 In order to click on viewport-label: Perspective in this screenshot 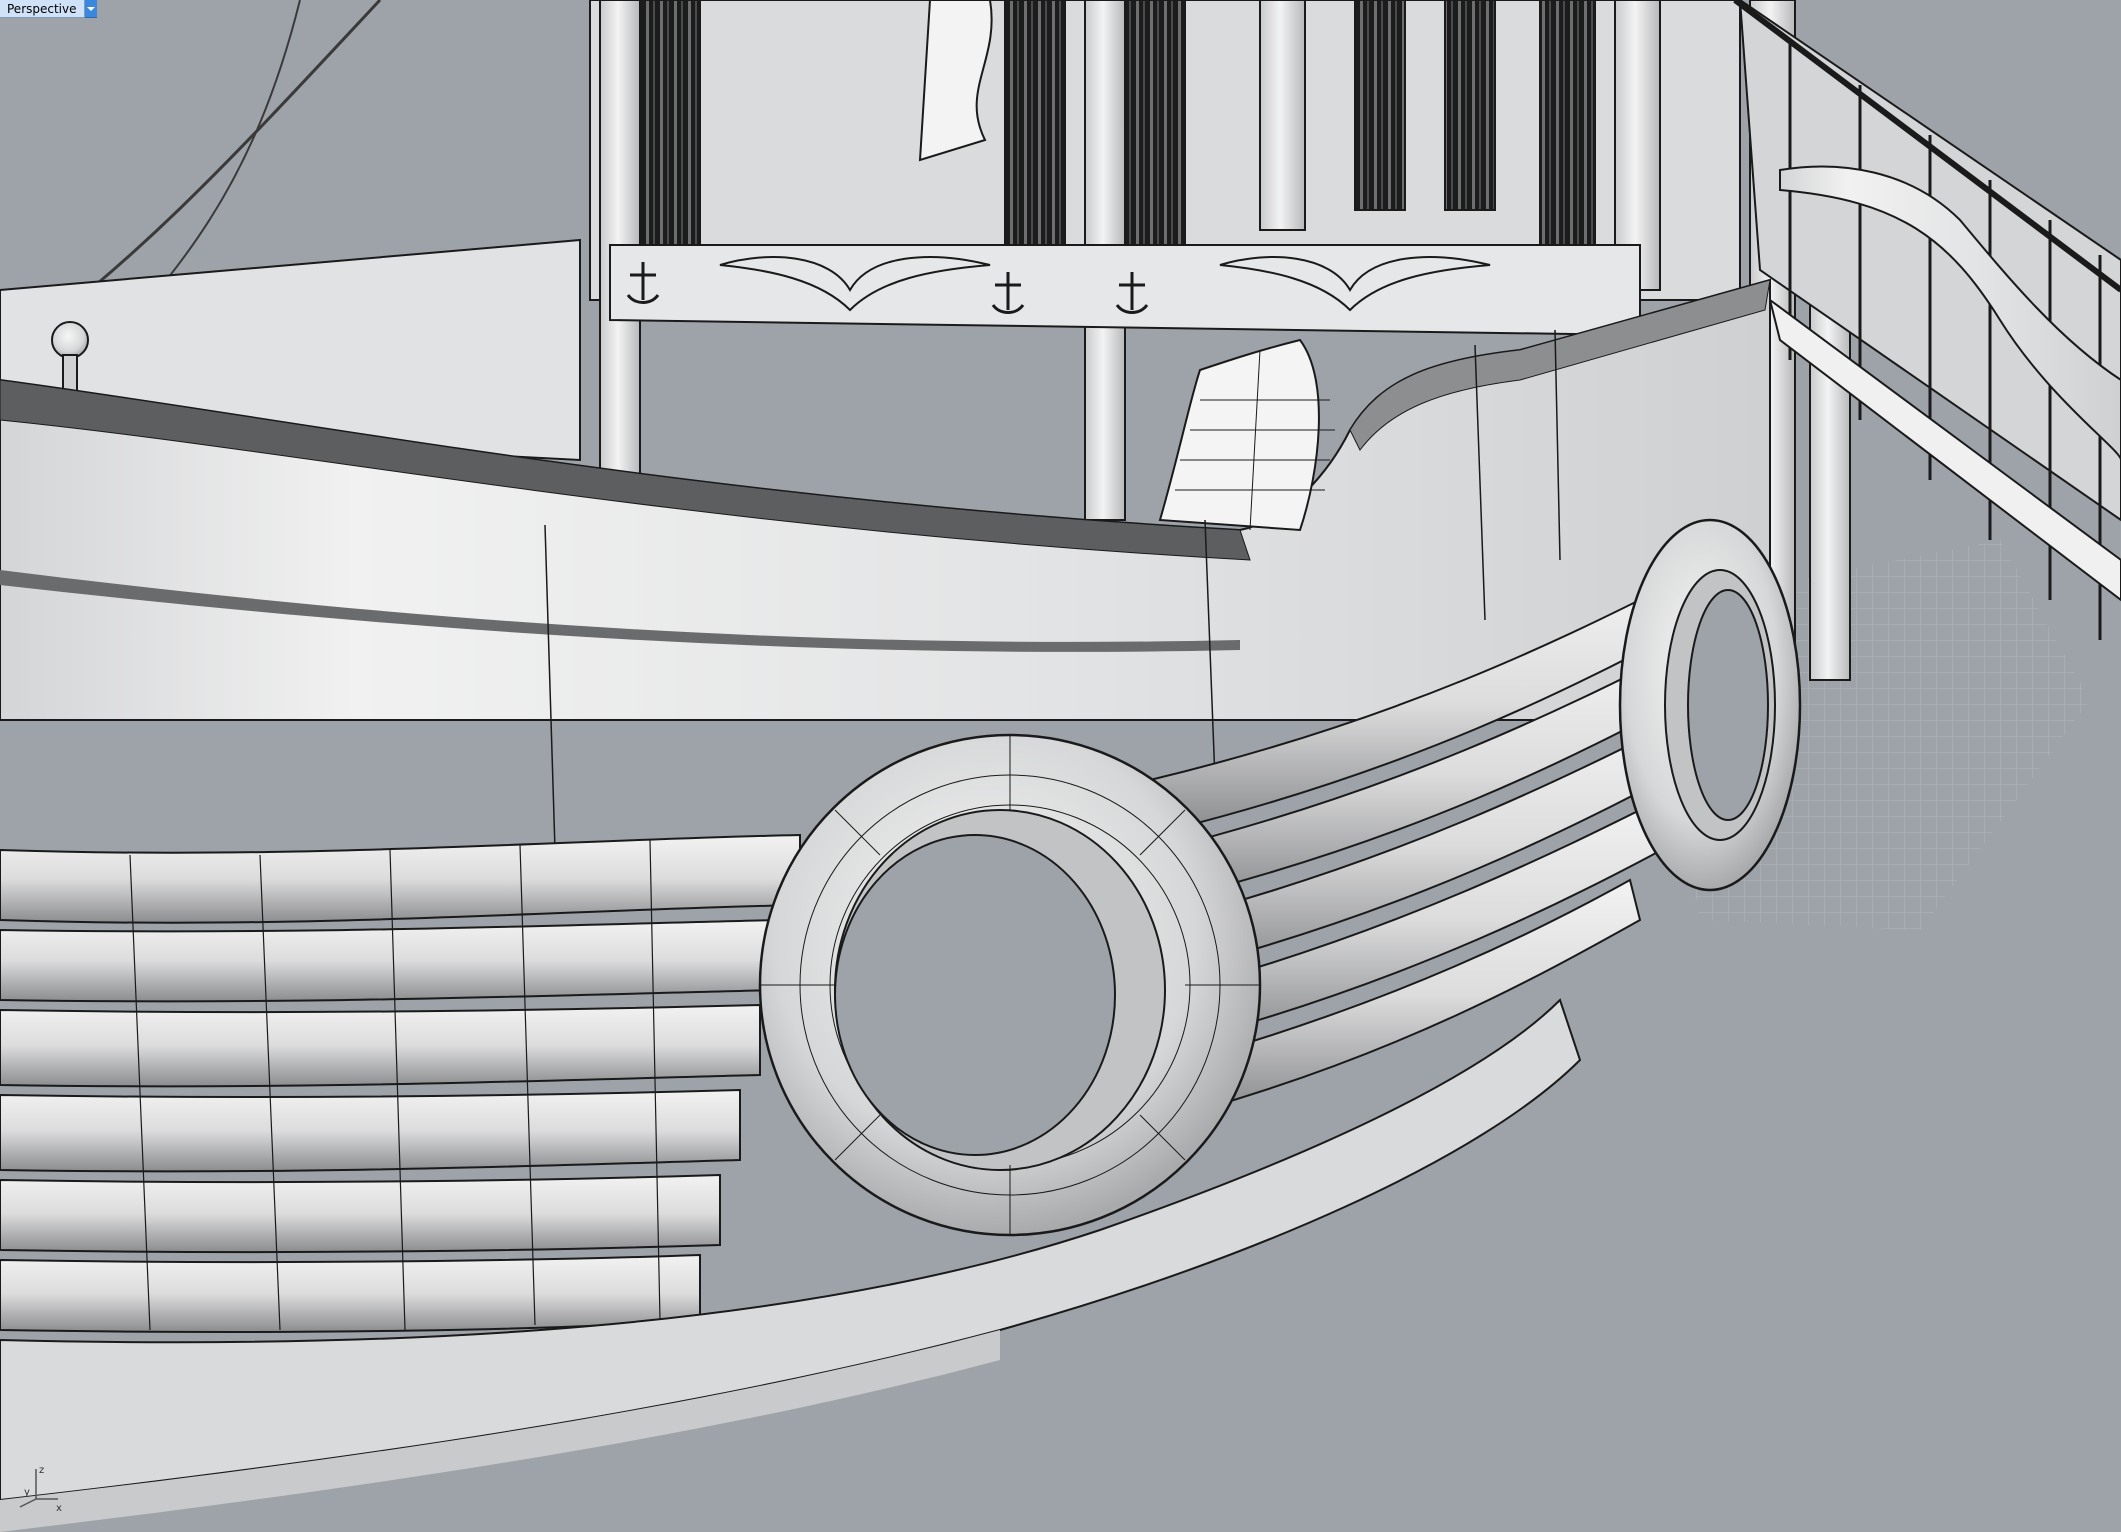, I will do `click(48, 9)`.